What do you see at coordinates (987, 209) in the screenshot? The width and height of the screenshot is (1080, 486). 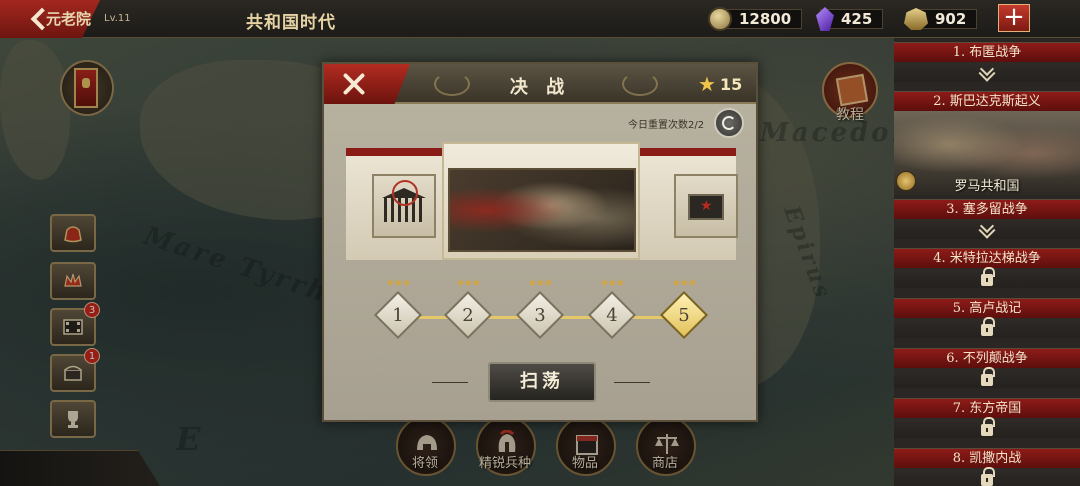 I see `campaign-title: 3. 塞多留战争` at bounding box center [987, 209].